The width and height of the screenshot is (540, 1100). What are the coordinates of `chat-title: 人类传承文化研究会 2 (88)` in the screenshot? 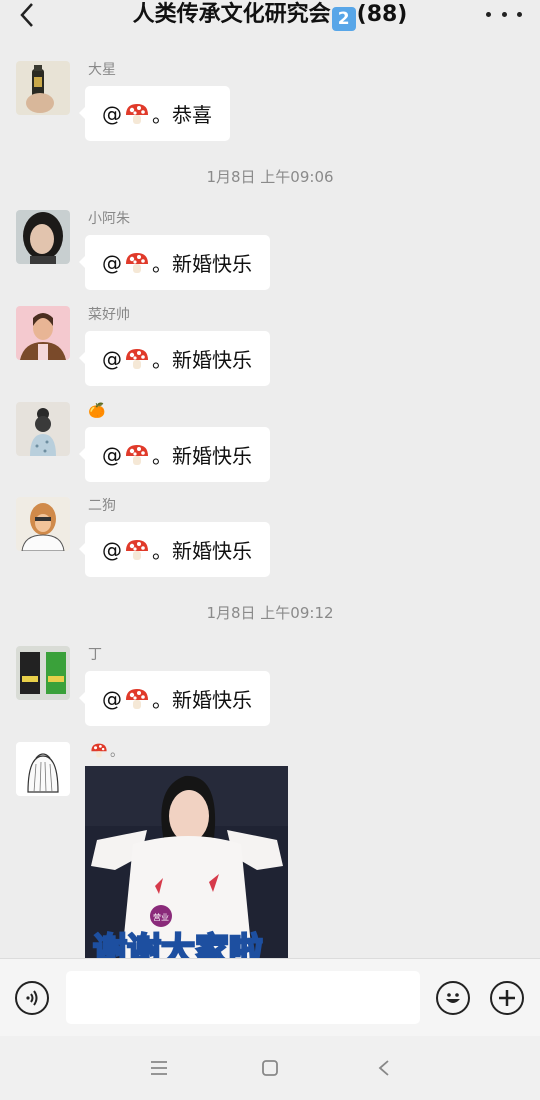 It's located at (270, 16).